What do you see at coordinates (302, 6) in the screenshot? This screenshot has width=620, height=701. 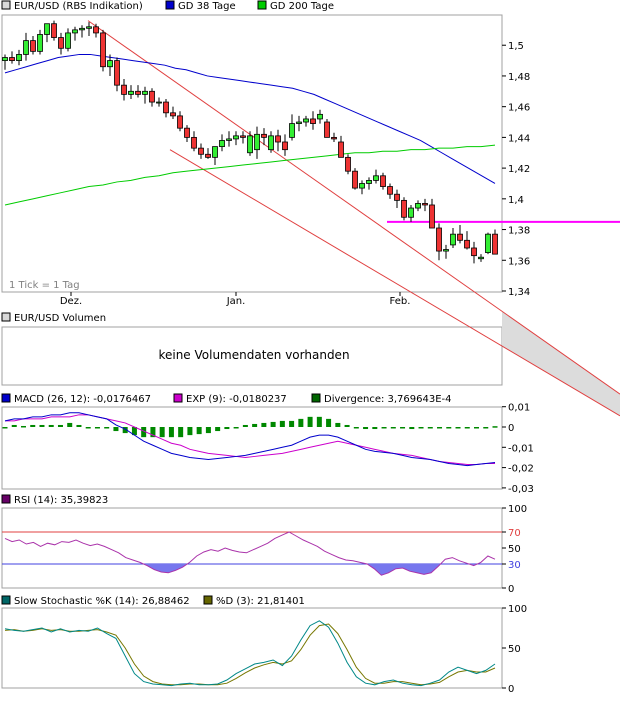 I see `legend-label: GD 200 Tage` at bounding box center [302, 6].